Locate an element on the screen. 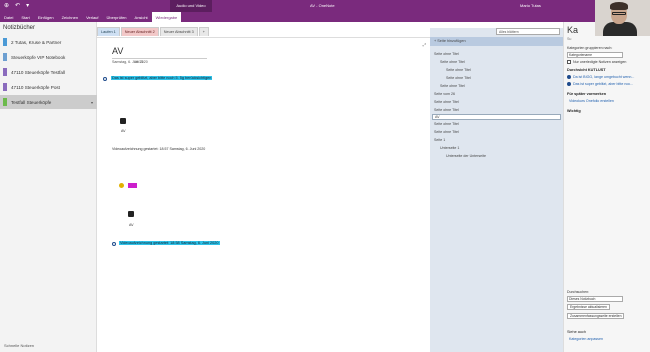  section-heading: Durchsicht KUTLUST is located at coordinates (586, 70).